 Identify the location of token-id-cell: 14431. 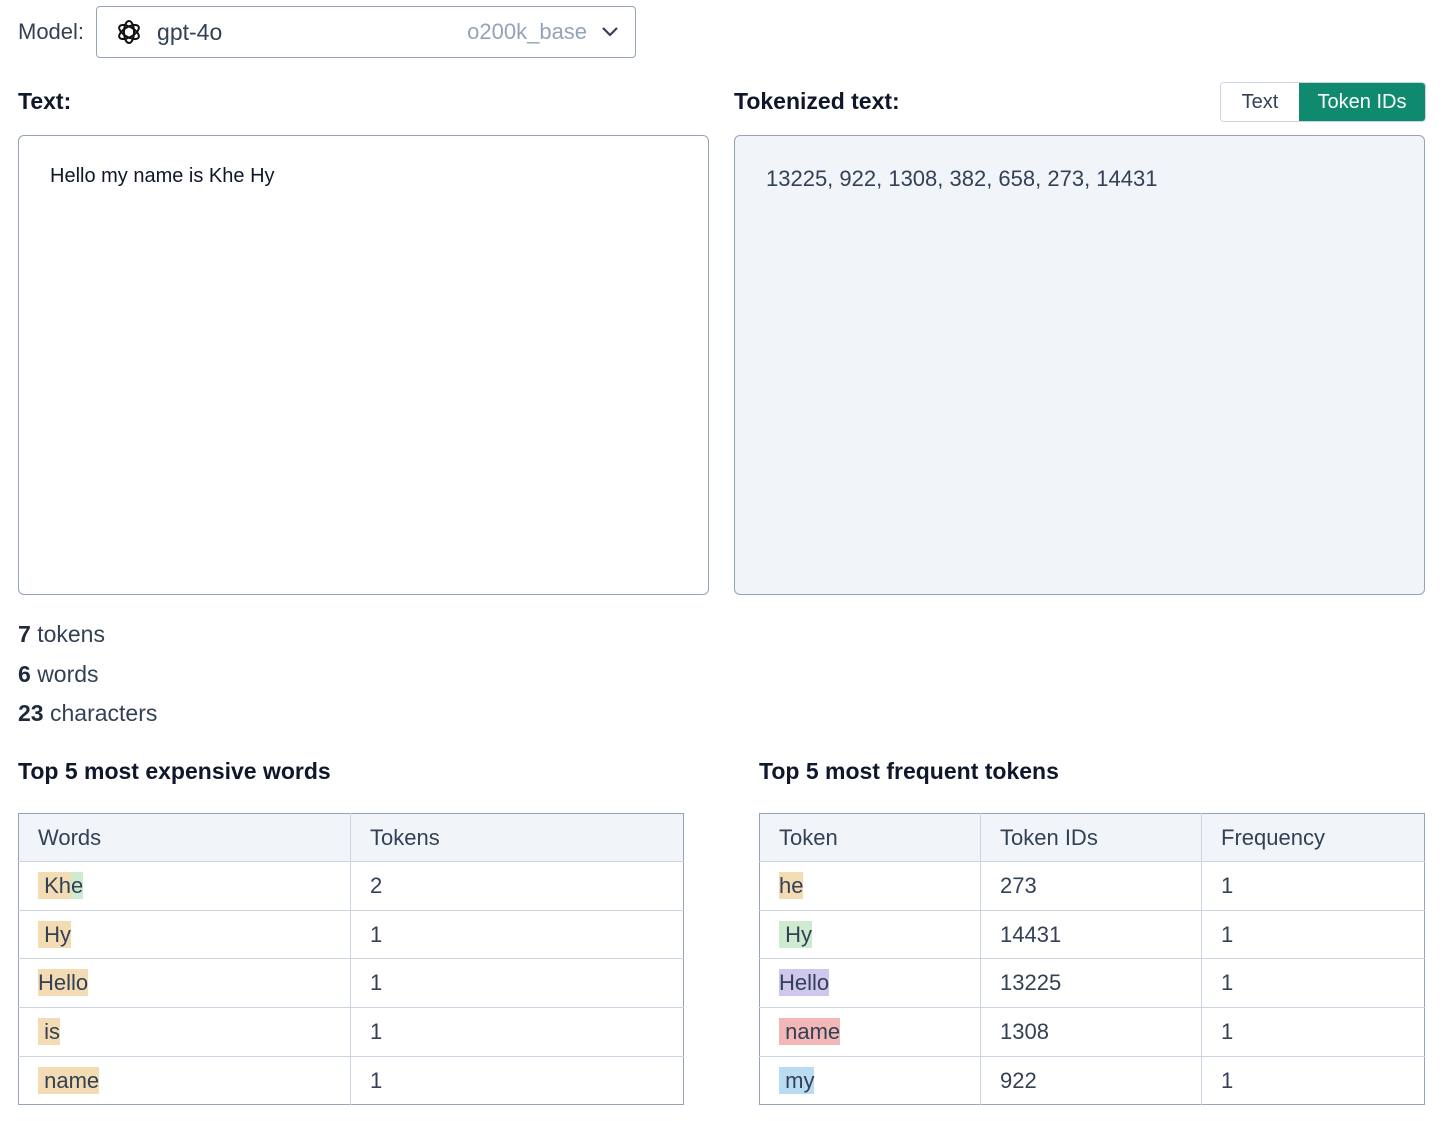
(1091, 935).